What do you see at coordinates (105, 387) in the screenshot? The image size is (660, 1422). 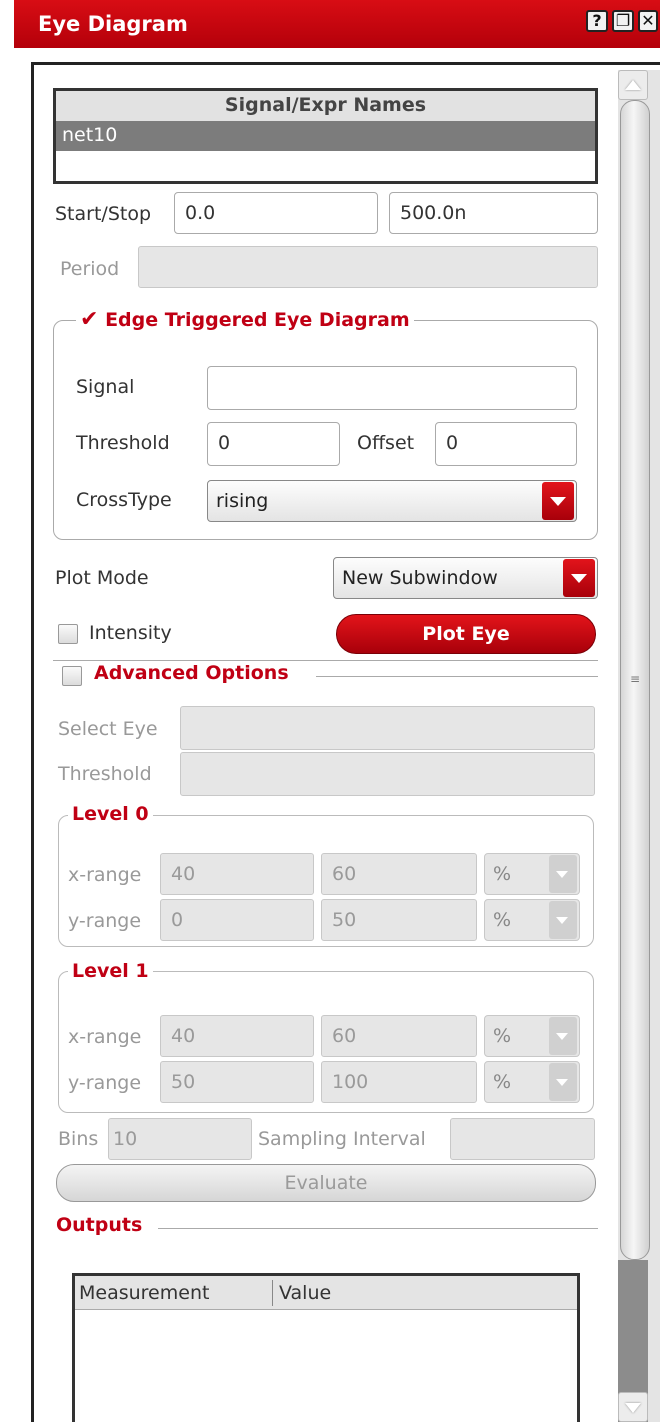 I see `signal-label: Signal` at bounding box center [105, 387].